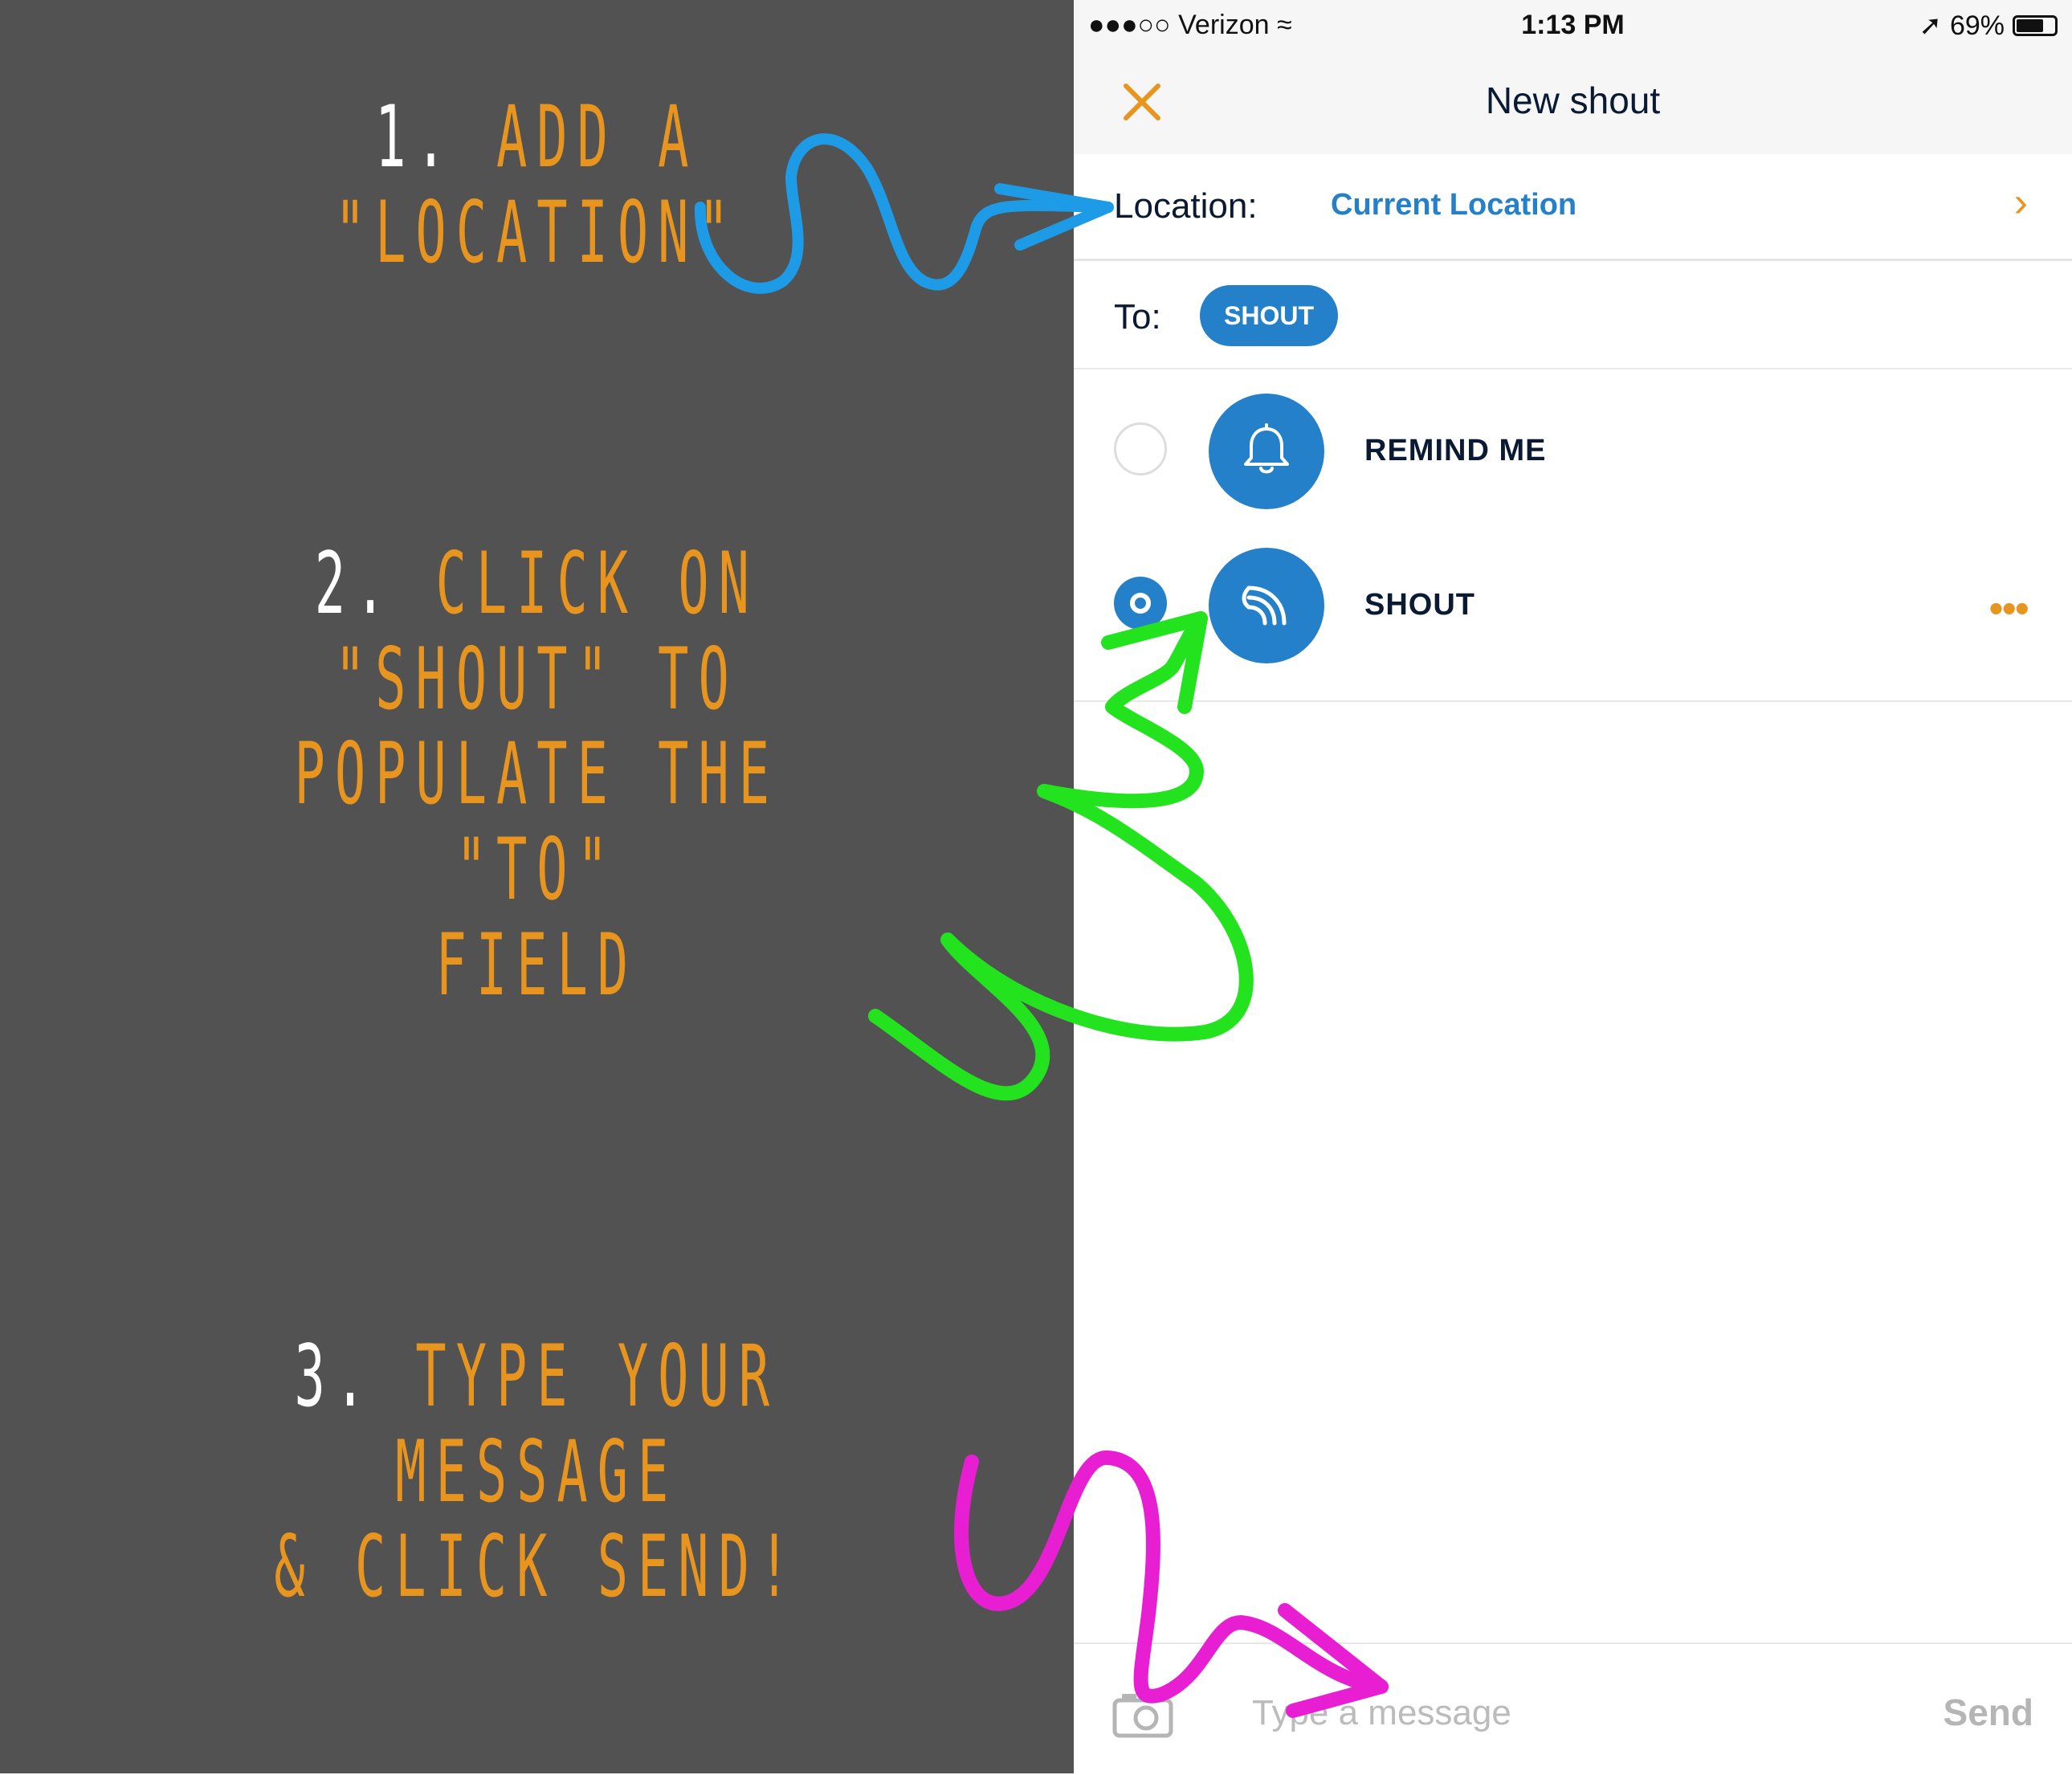  Describe the element at coordinates (536, 964) in the screenshot. I see `step-2-line-4: FIELD` at that location.